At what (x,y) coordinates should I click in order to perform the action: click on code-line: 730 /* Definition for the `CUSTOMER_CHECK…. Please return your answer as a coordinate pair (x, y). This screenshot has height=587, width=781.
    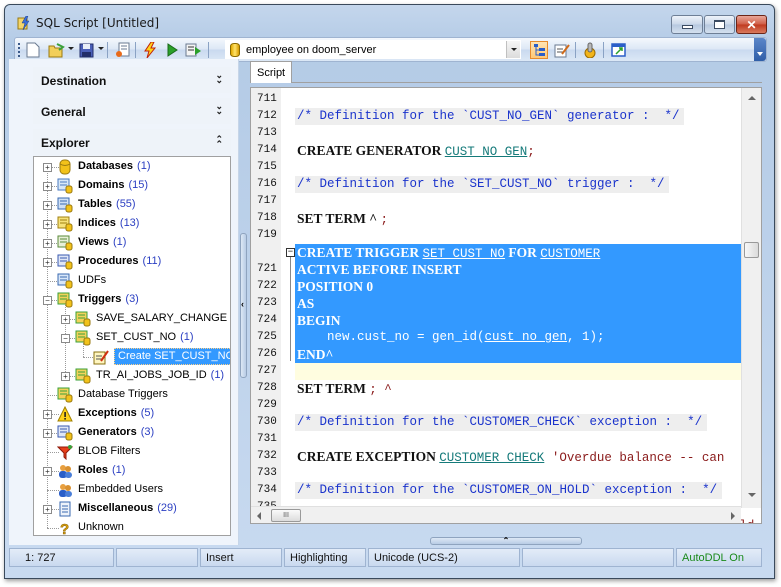
    Looking at the image, I should click on (496, 422).